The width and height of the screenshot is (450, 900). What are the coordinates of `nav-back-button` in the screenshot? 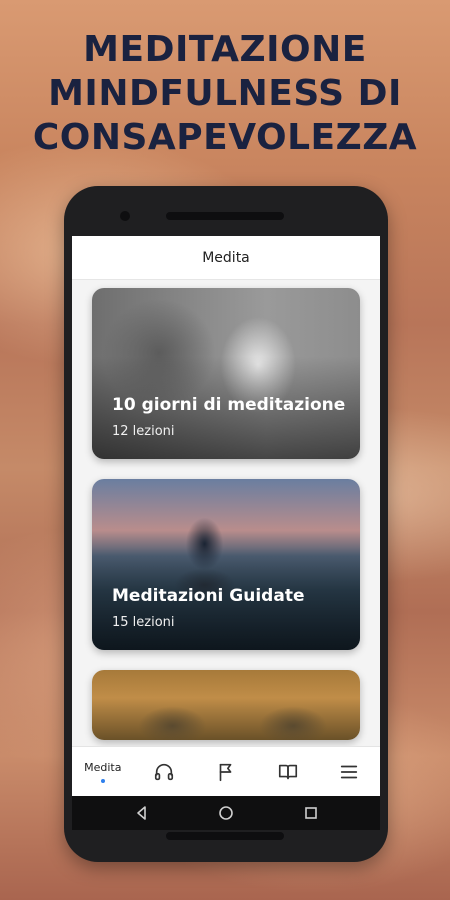 It's located at (142, 813).